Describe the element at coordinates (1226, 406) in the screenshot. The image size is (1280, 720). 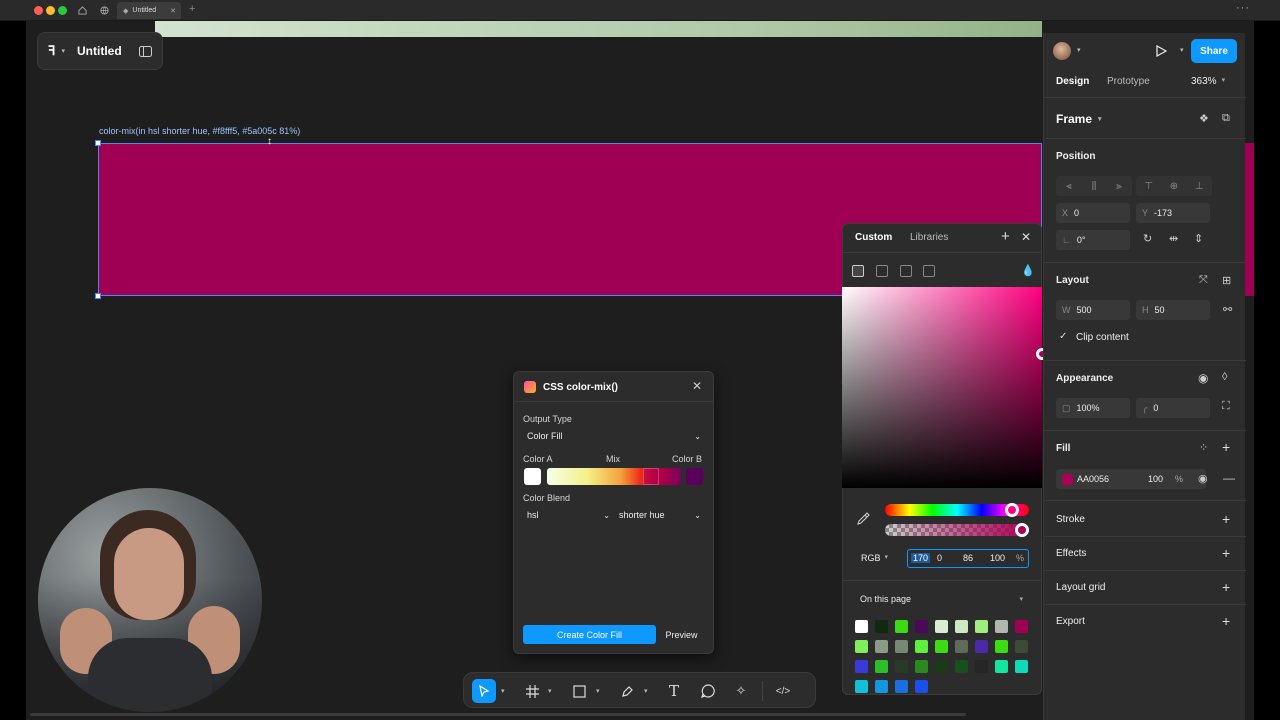
I see `independent-corners-icon: ⛶` at that location.